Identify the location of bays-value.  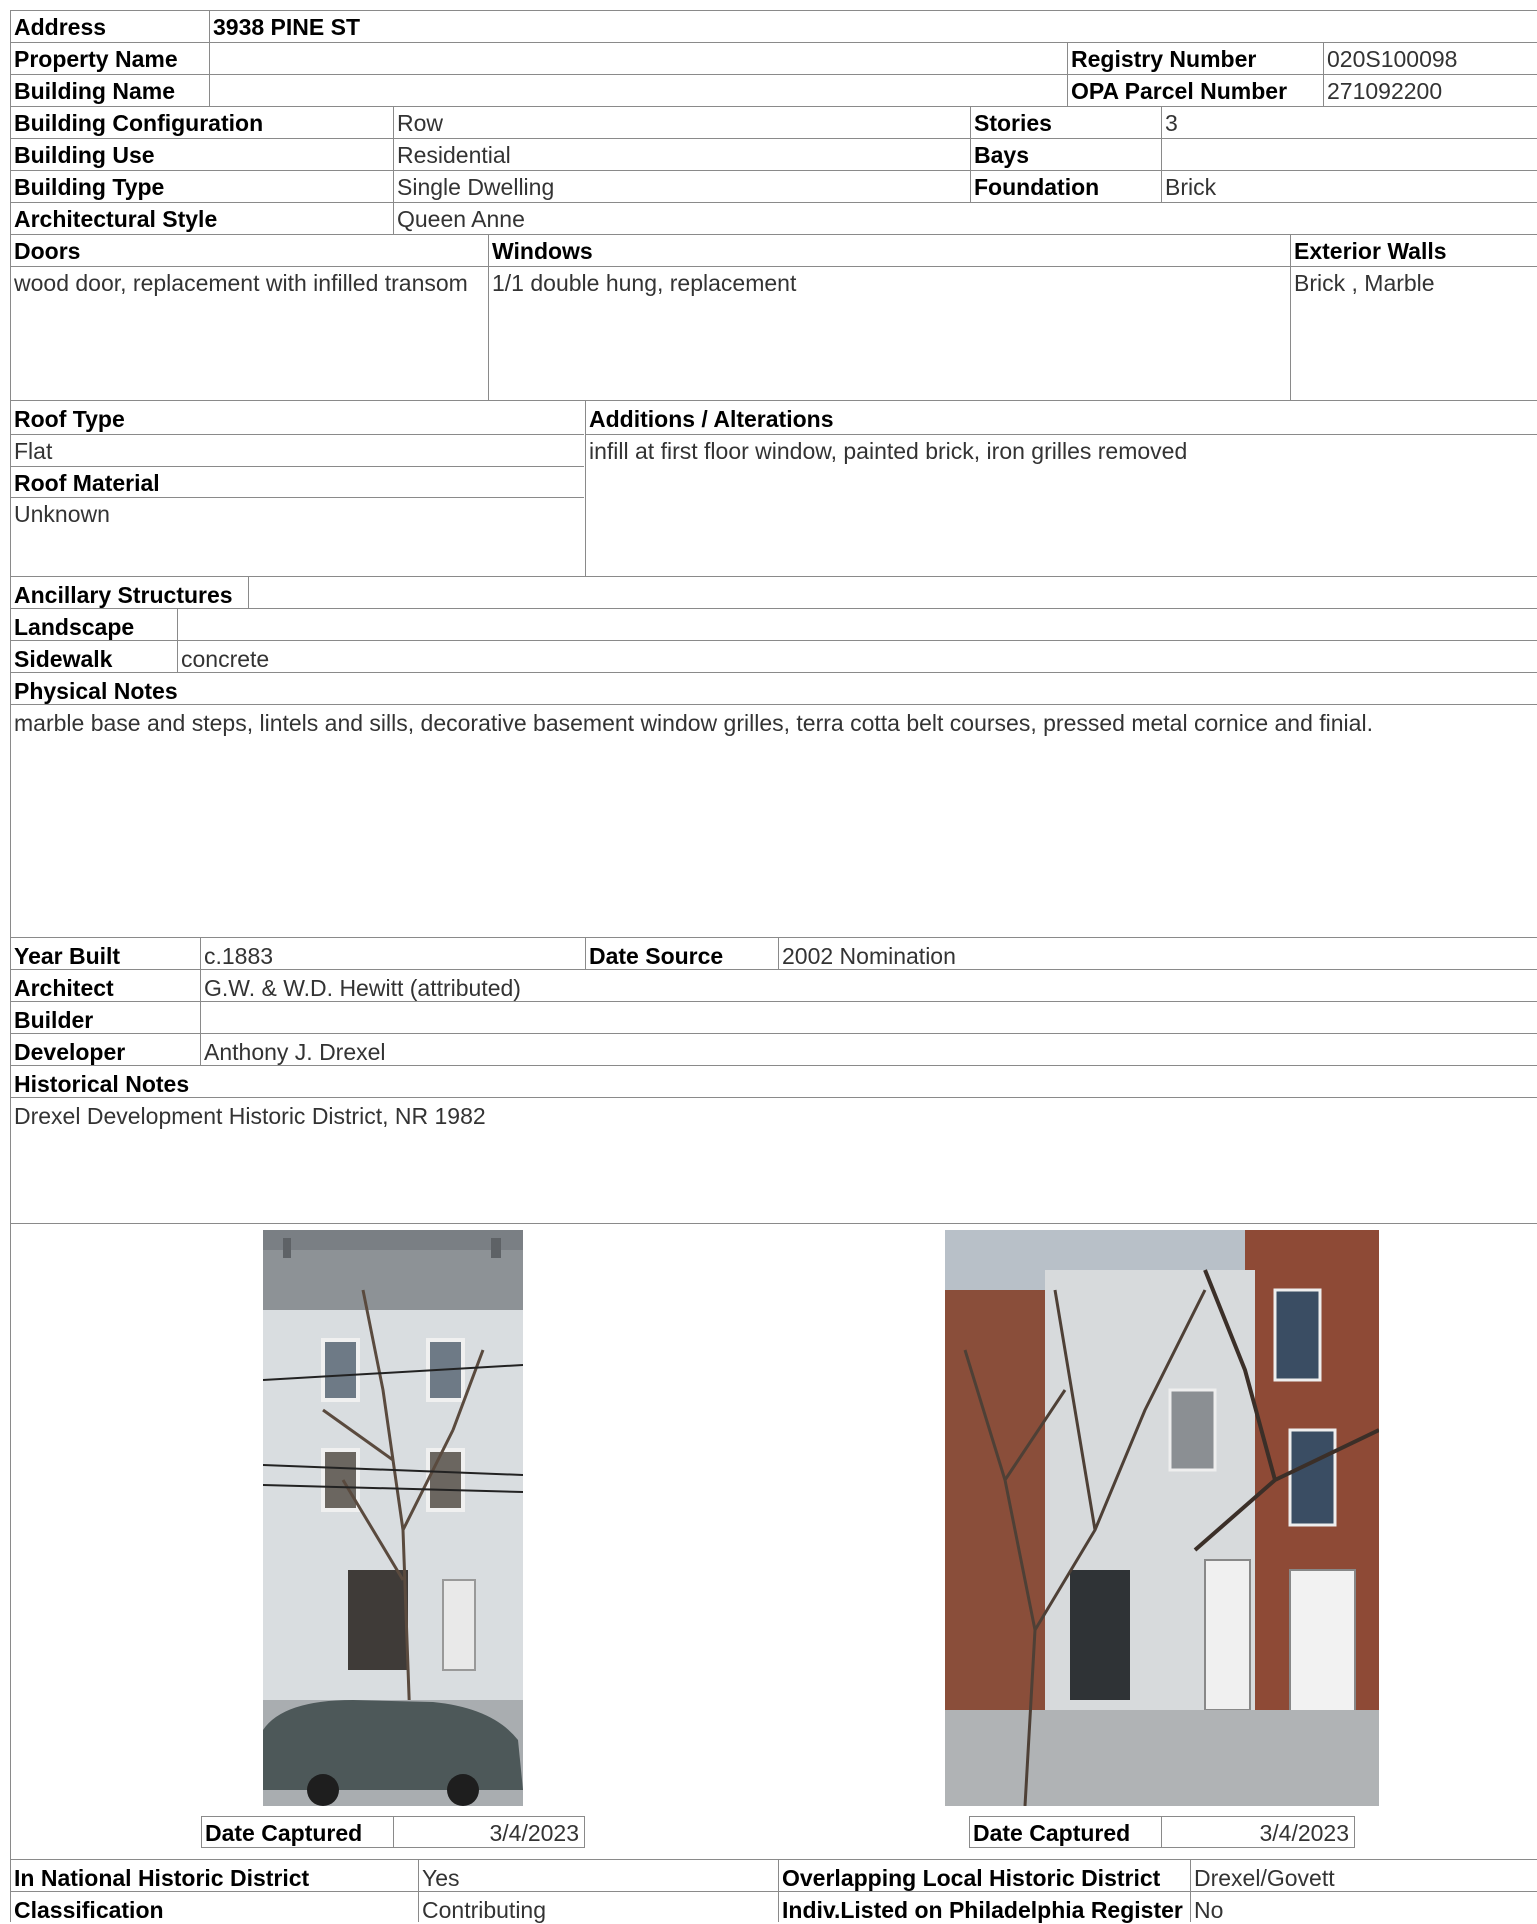
(1347, 141).